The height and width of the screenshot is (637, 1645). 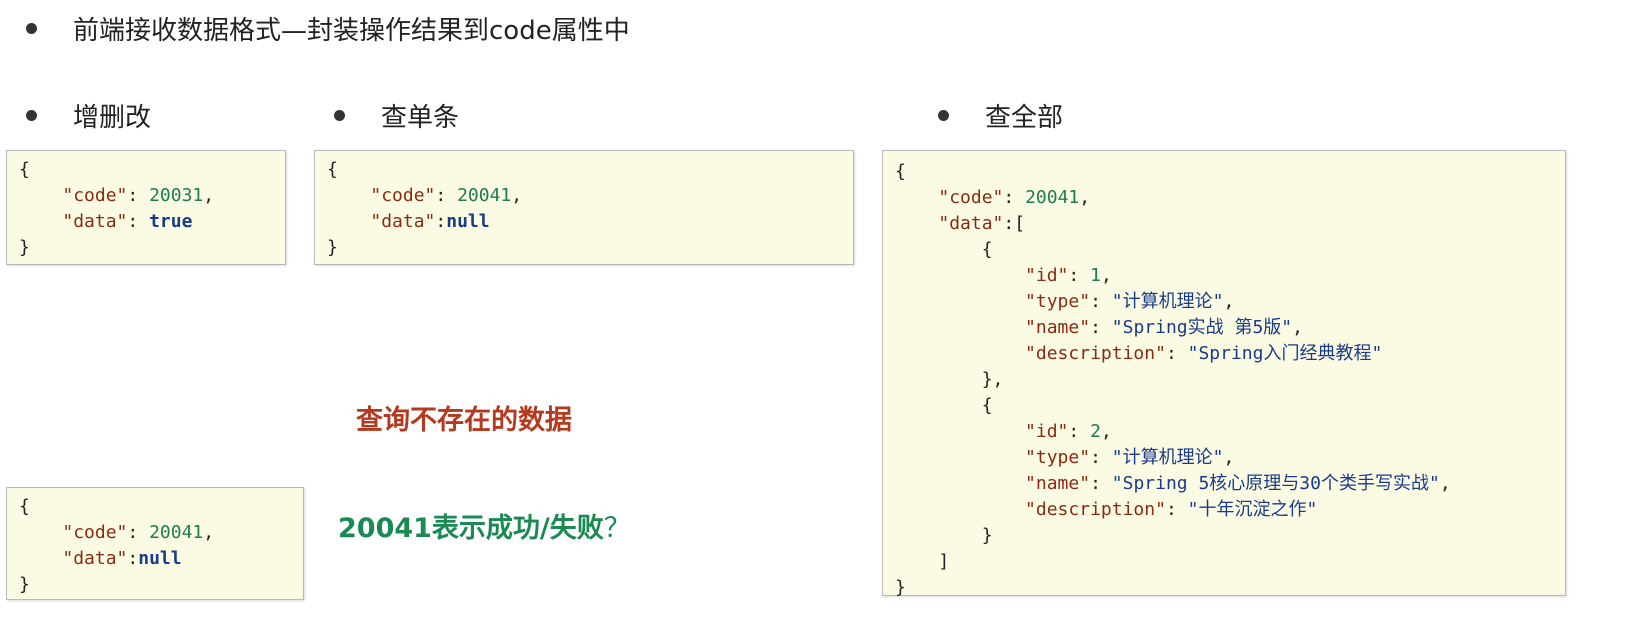 What do you see at coordinates (112, 118) in the screenshot?
I see `section-heading-text: 增删改` at bounding box center [112, 118].